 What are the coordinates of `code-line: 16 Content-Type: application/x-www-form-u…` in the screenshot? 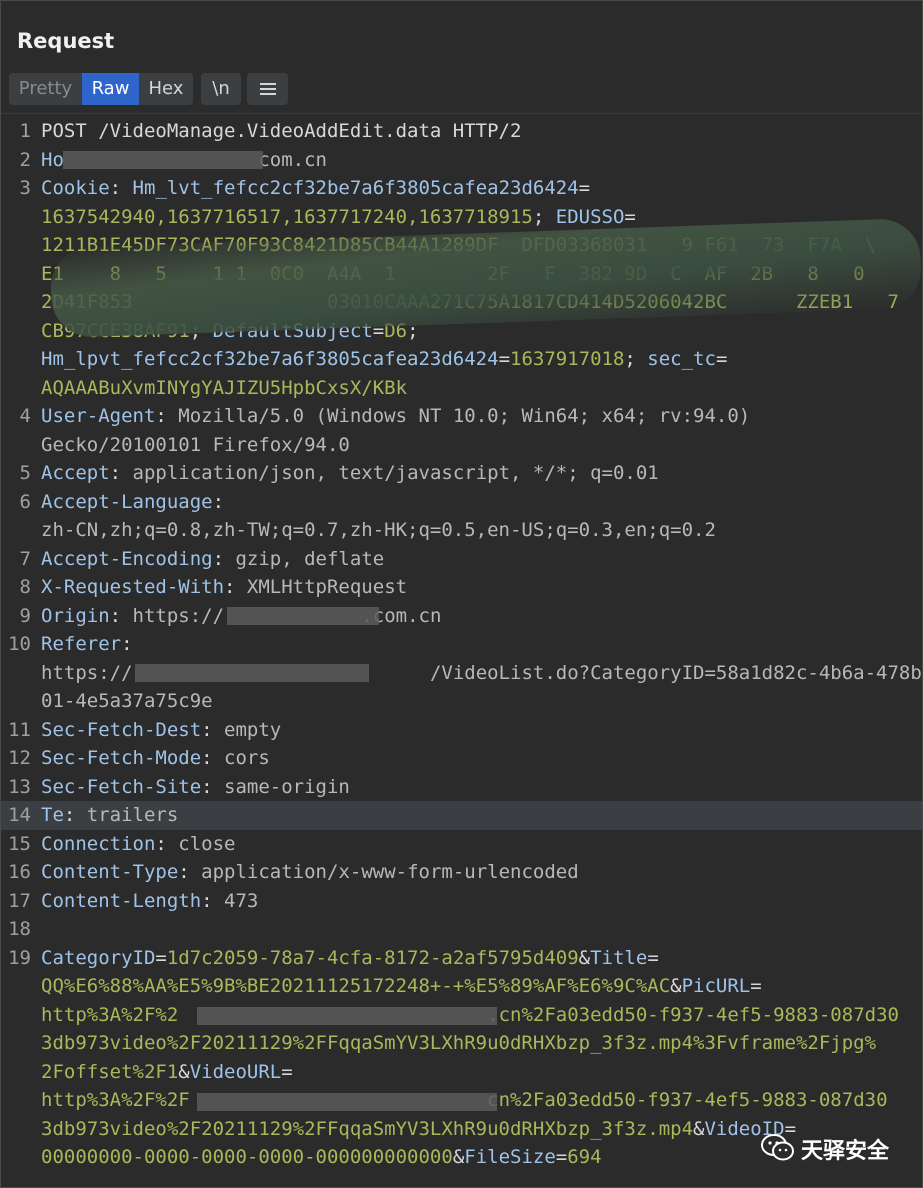 It's located at (461, 872).